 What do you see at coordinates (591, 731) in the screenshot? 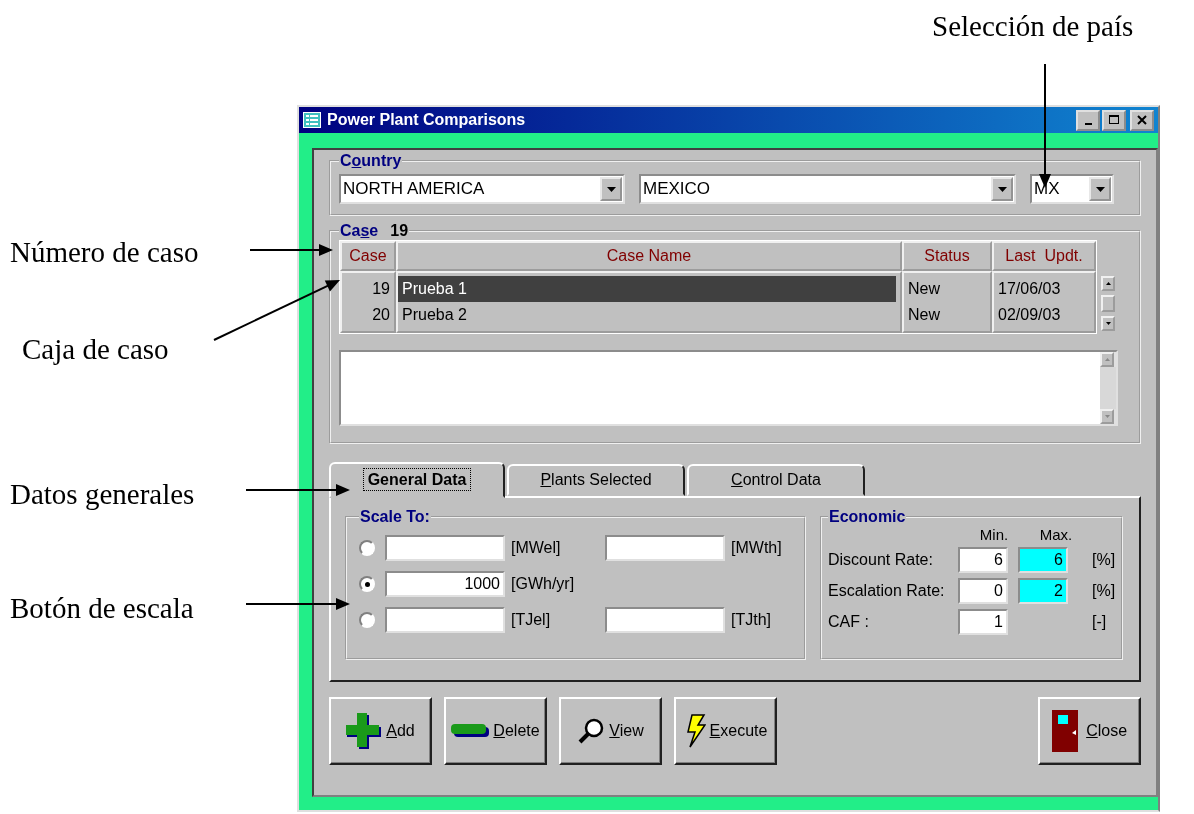
I see `magnifier-icon` at bounding box center [591, 731].